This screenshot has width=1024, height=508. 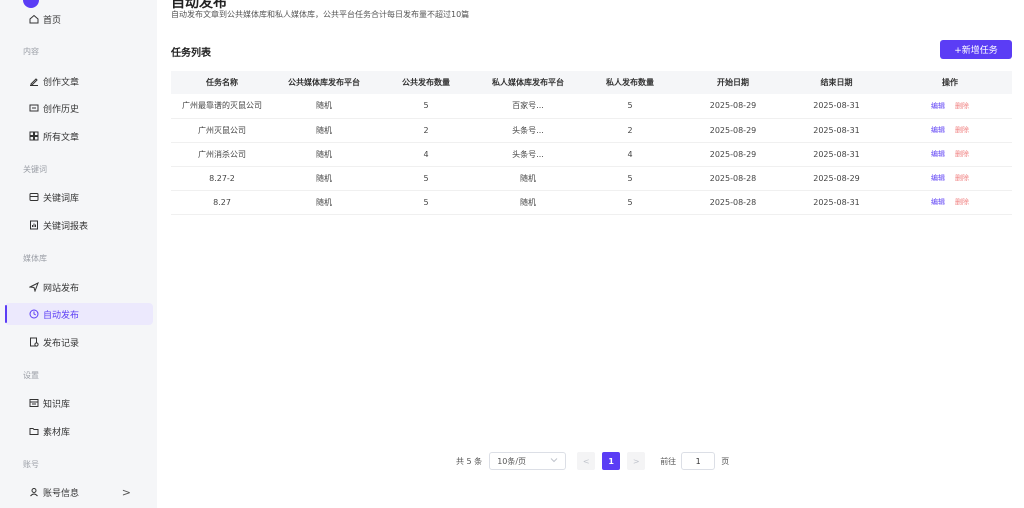 What do you see at coordinates (426, 154) in the screenshot?
I see `cell-public-count: 4` at bounding box center [426, 154].